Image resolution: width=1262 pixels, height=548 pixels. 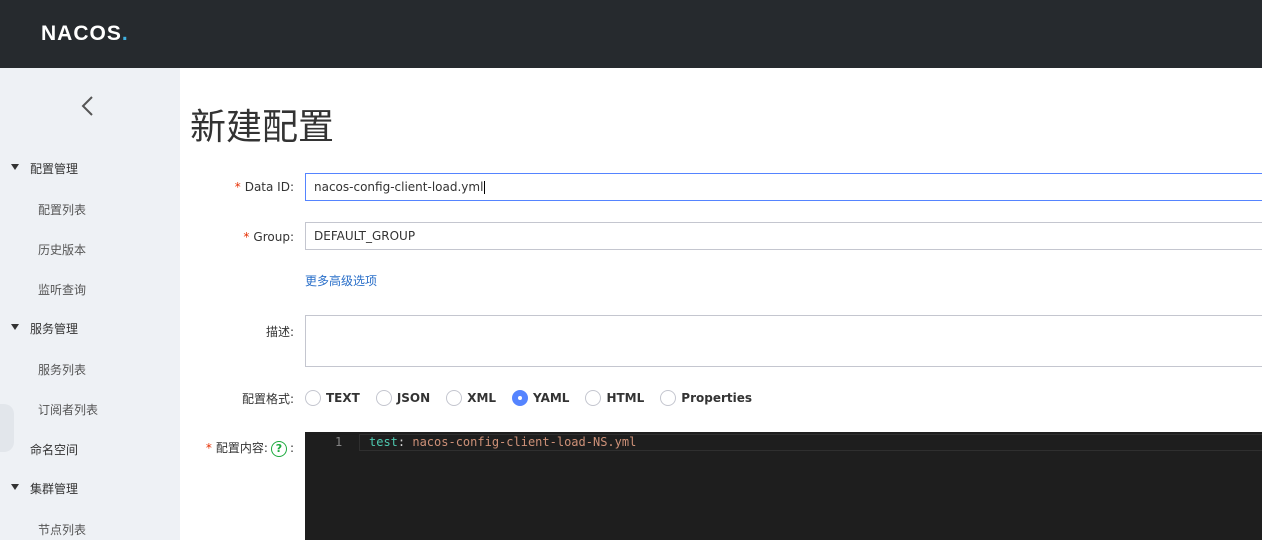 I want to click on format-radio-properties: Properties, so click(x=706, y=398).